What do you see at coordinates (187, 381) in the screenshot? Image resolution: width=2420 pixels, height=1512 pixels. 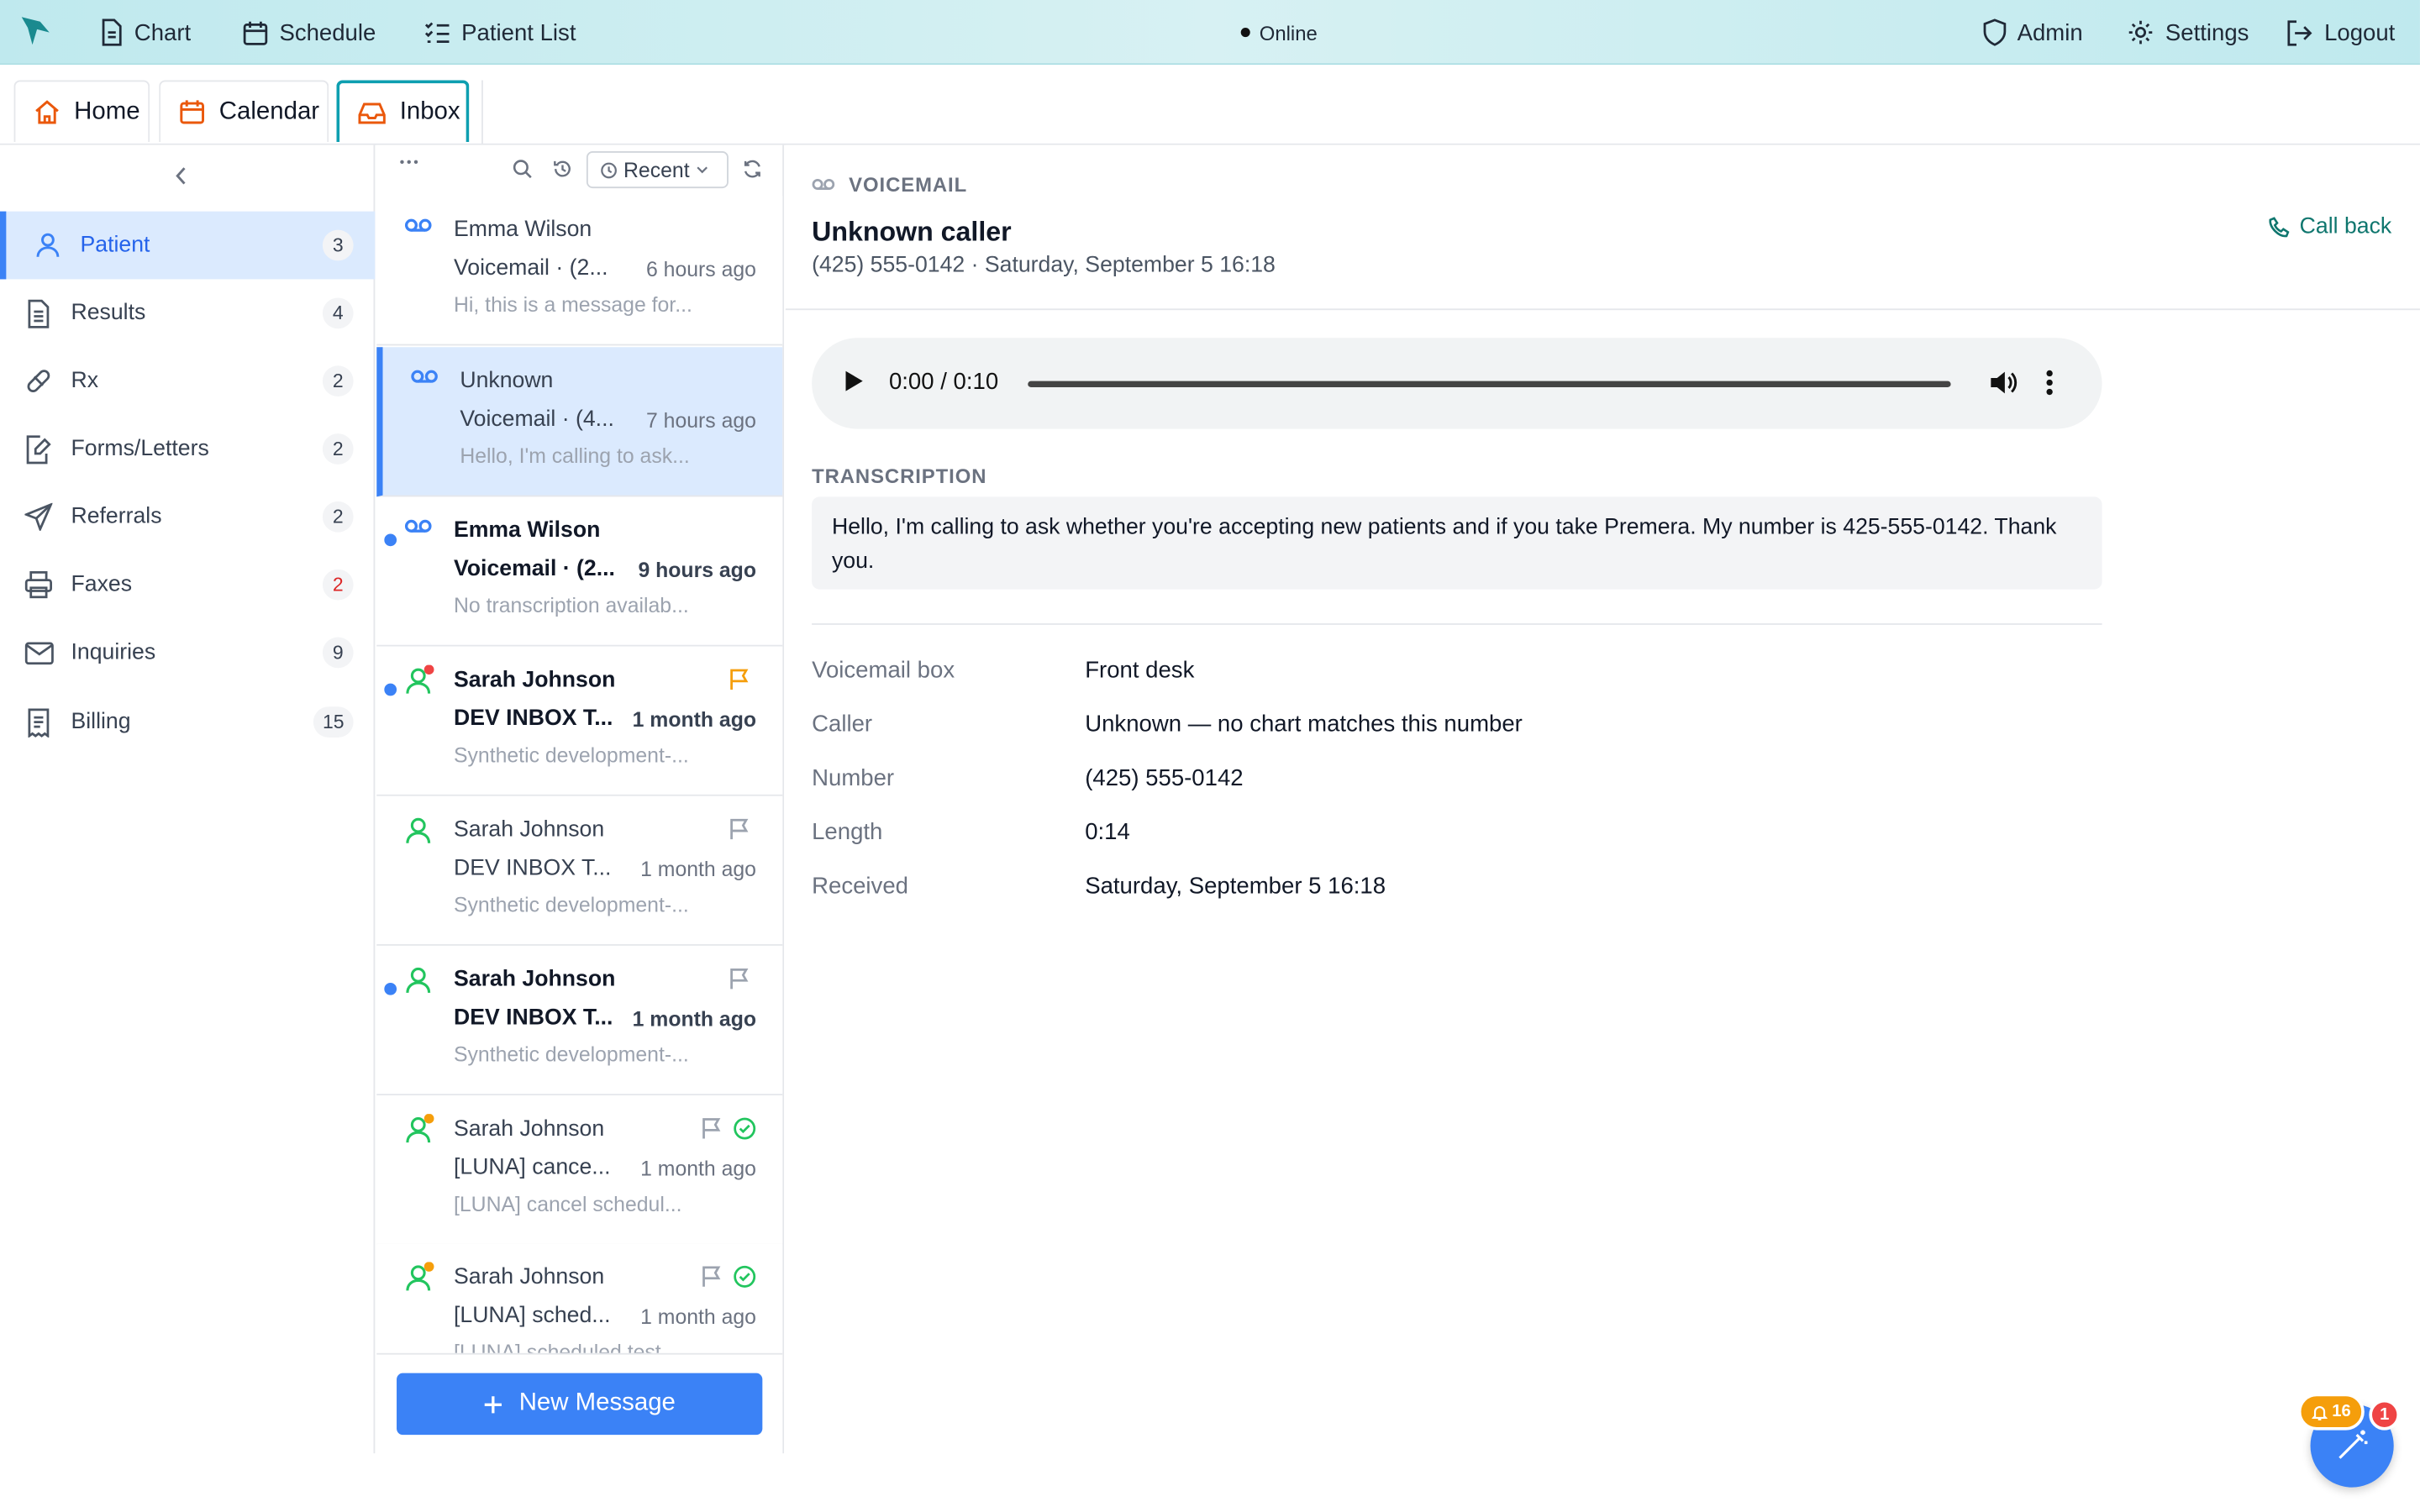 I see `sidebar-item-rx: Rx 2` at bounding box center [187, 381].